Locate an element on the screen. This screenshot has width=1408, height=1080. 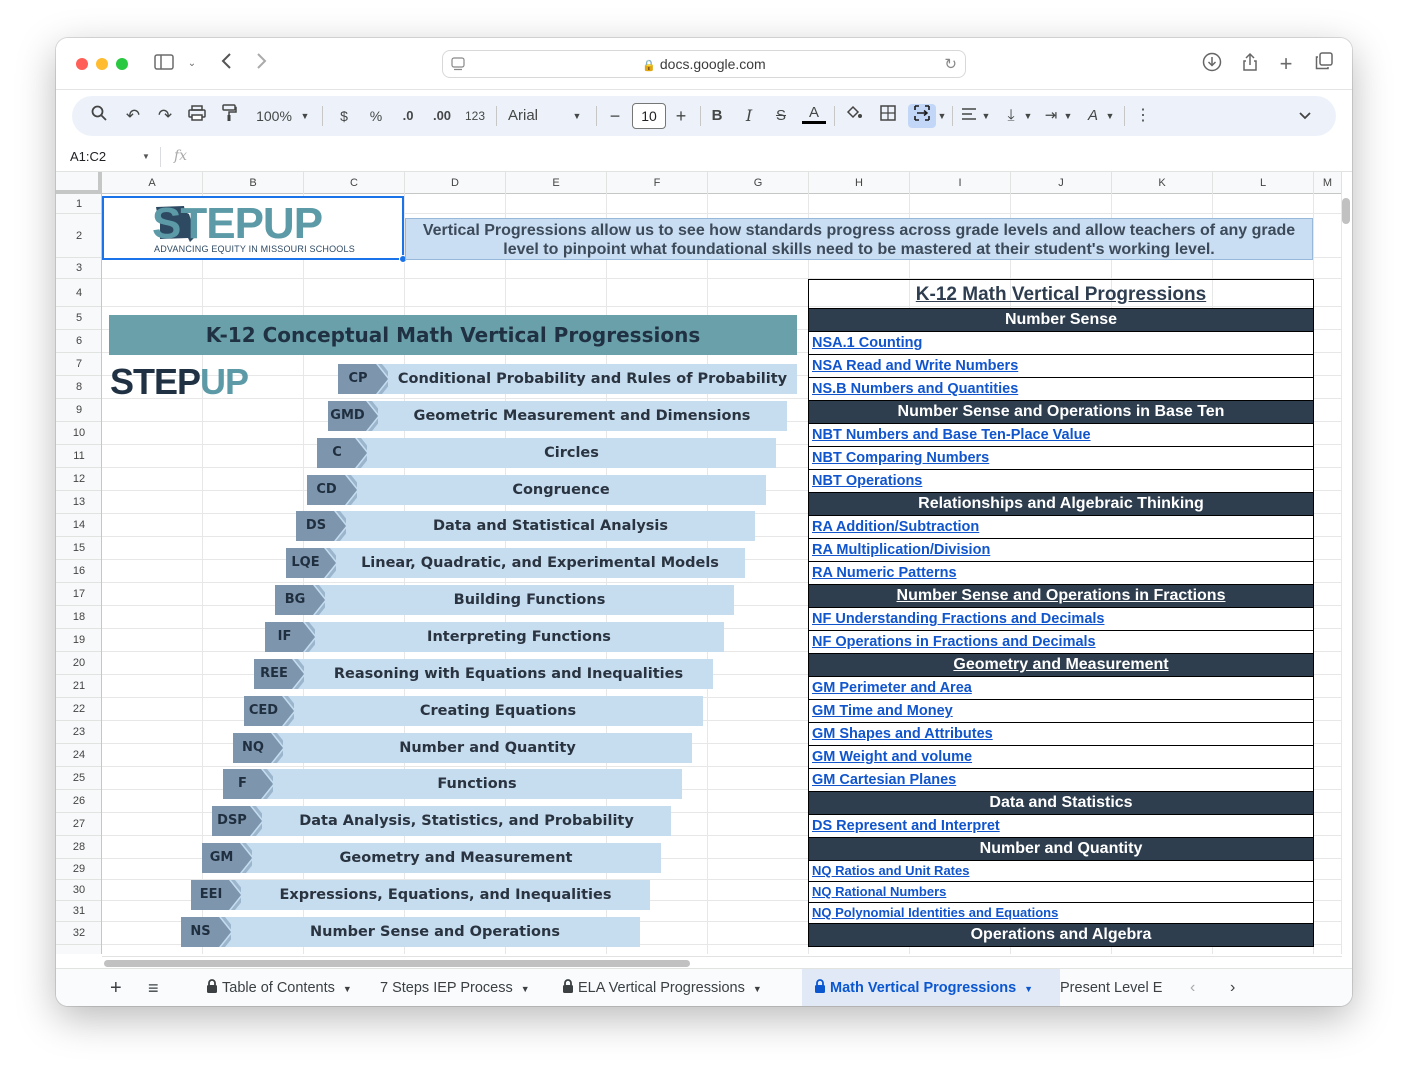
decrease-decimal-button: .0 is located at coordinates (408, 116).